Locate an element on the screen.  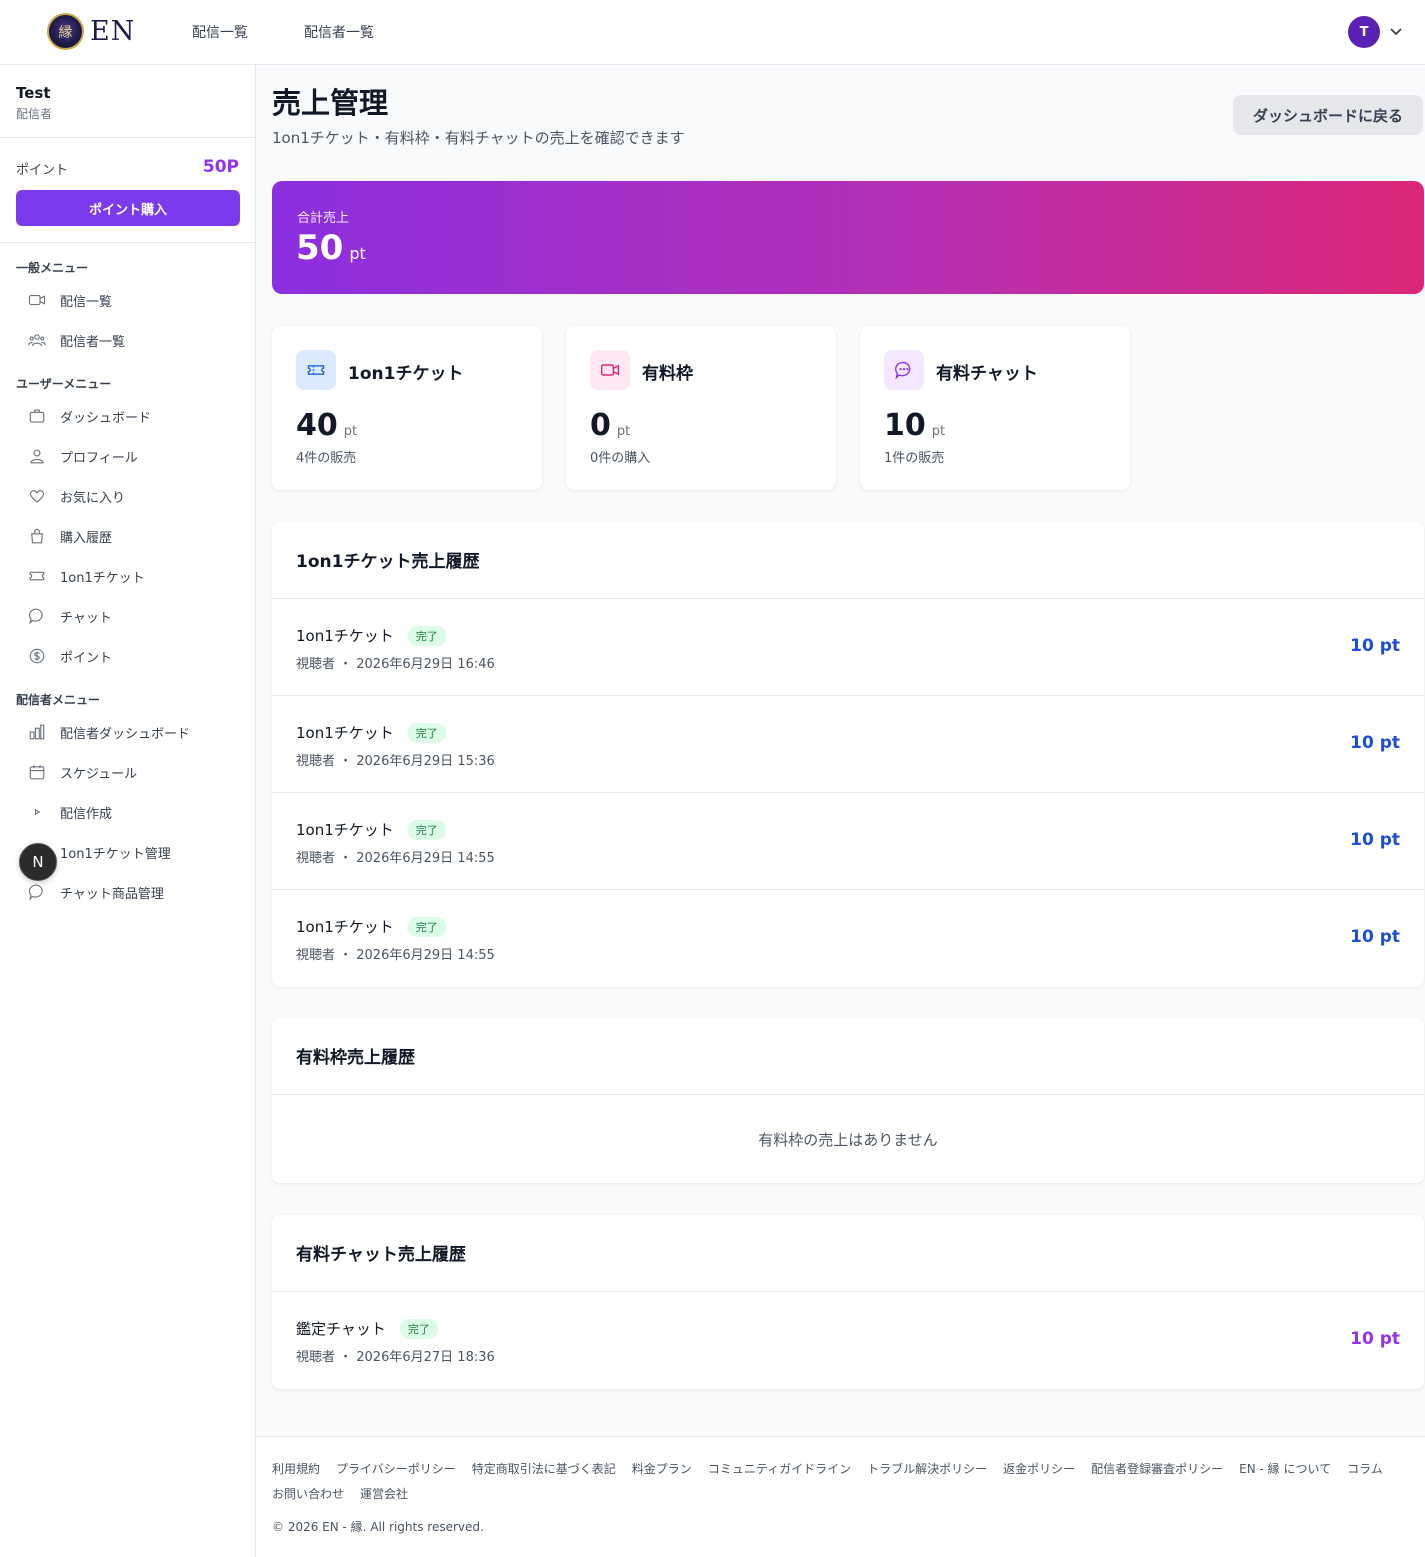
row-meta: 視聴者 ・ 2026年6月29日 16:46 is located at coordinates (395, 664).